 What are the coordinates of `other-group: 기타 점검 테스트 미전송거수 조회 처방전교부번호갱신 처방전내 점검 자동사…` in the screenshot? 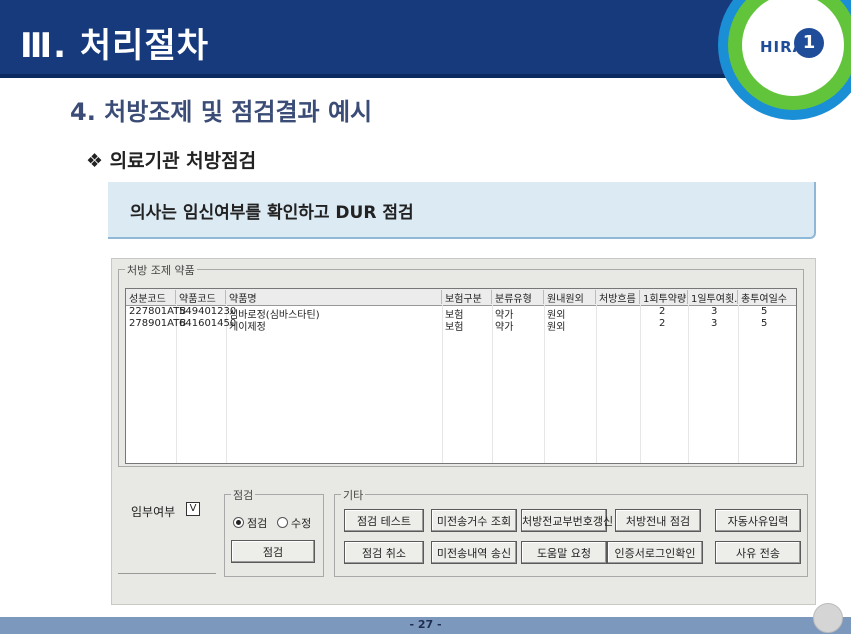 It's located at (571, 532).